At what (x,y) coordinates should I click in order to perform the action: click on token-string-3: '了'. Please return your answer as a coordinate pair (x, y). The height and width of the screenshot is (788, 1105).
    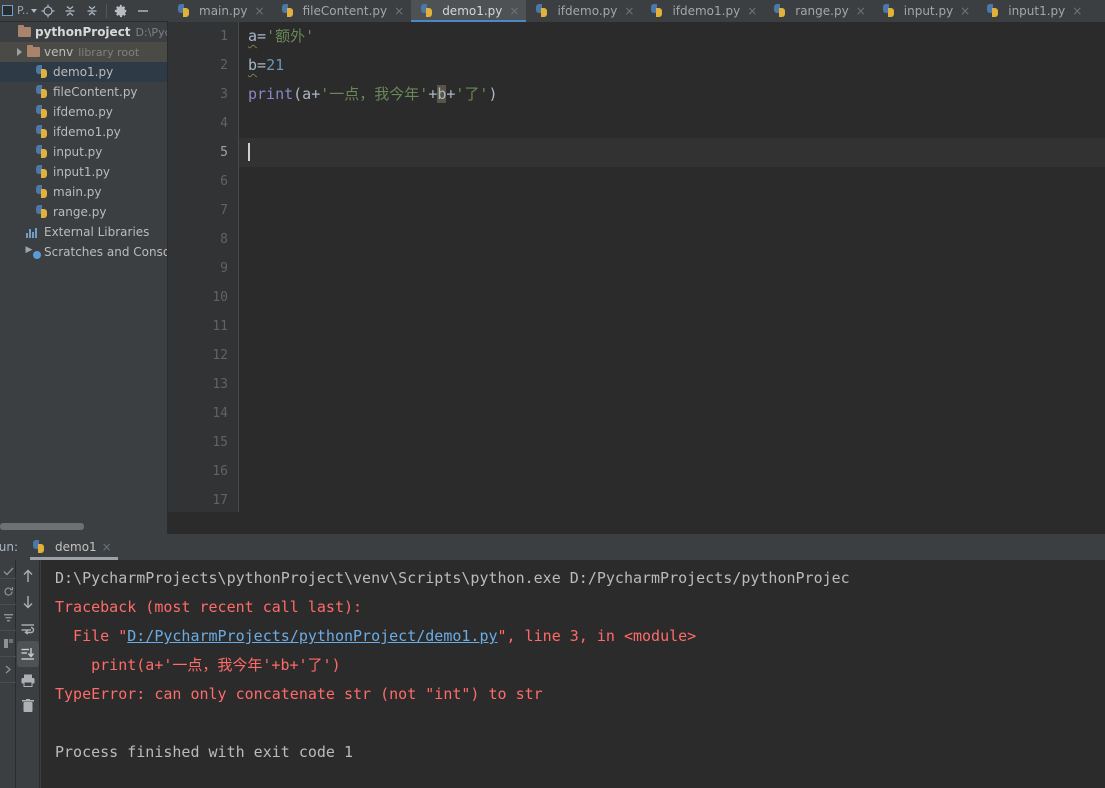
    Looking at the image, I should click on (472, 94).